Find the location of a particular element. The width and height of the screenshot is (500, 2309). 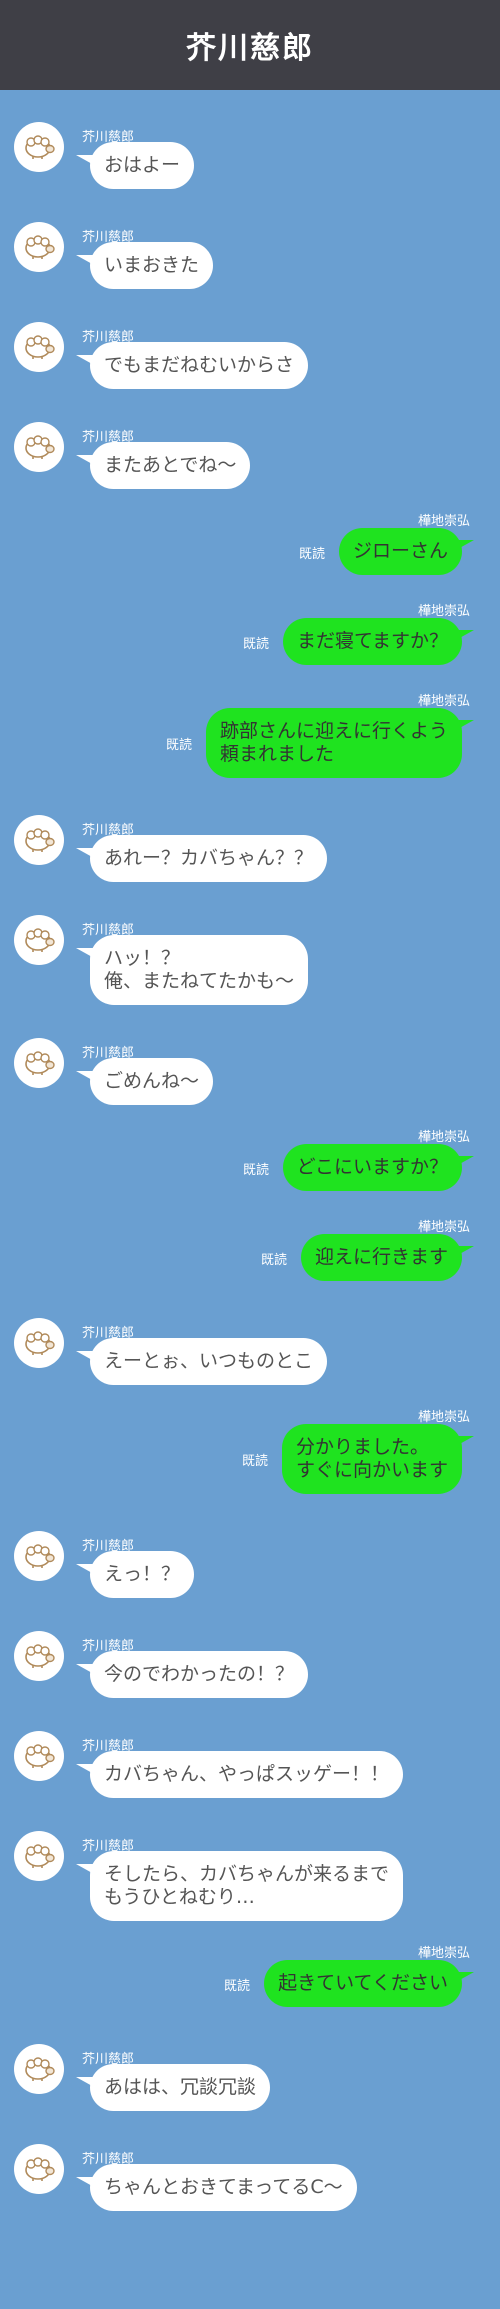

message-text: またあとでね～ is located at coordinates (170, 465).